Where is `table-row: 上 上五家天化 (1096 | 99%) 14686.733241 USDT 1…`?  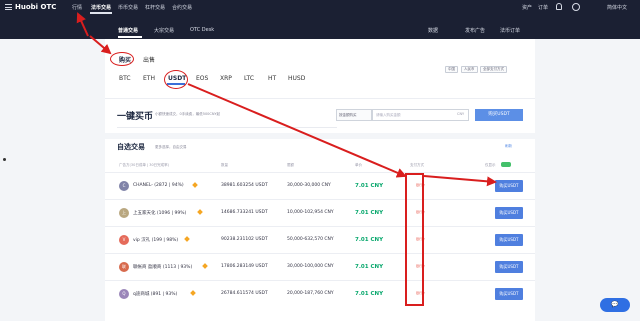
table-row: 上 上五家天化 (1096 | 99%) 14686.733241 USDT 1… is located at coordinates (320, 212).